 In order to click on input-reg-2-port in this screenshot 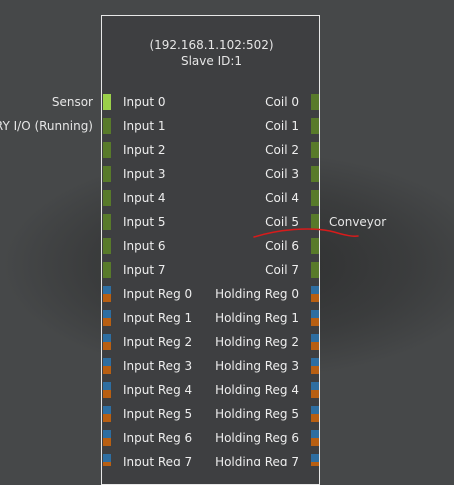, I will do `click(107, 342)`.